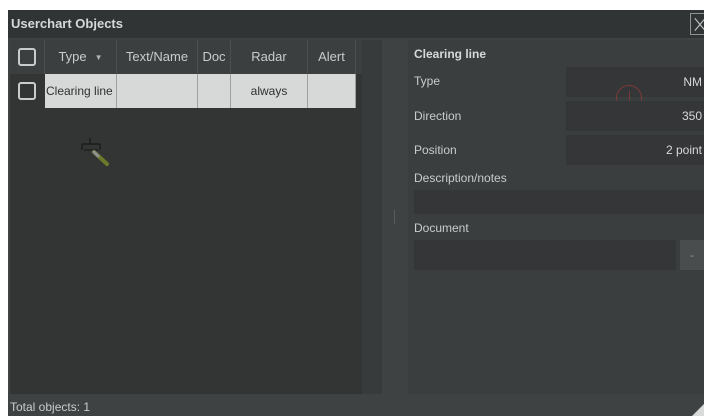 The image size is (704, 416). I want to click on panel-splitter, so click(394, 217).